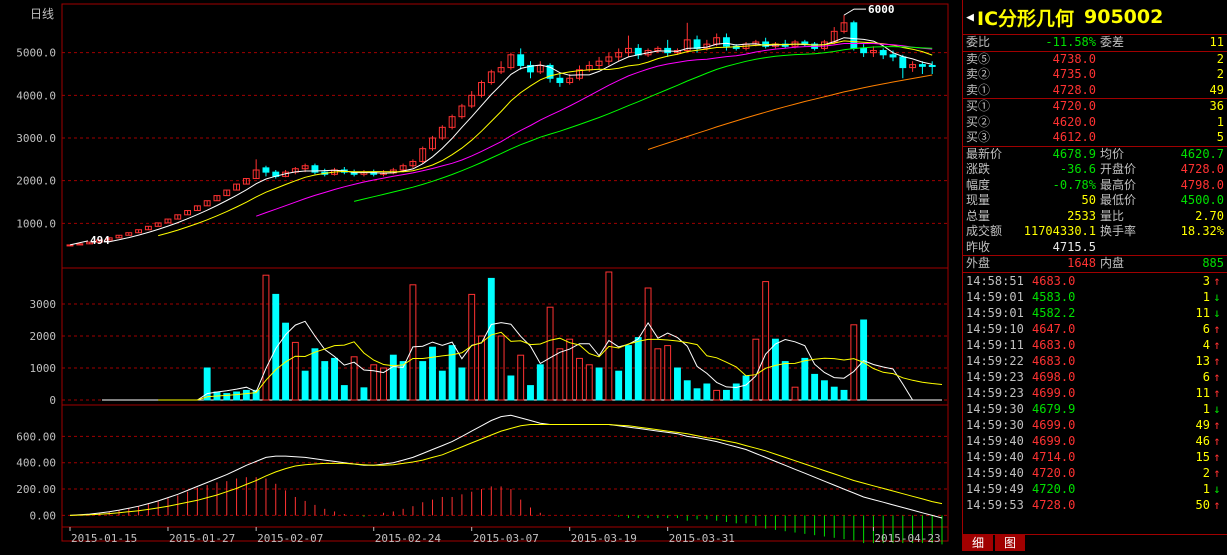 Image resolution: width=1227 pixels, height=555 pixels. What do you see at coordinates (1074, 89) in the screenshot?
I see `sell-price: 4728.0` at bounding box center [1074, 89].